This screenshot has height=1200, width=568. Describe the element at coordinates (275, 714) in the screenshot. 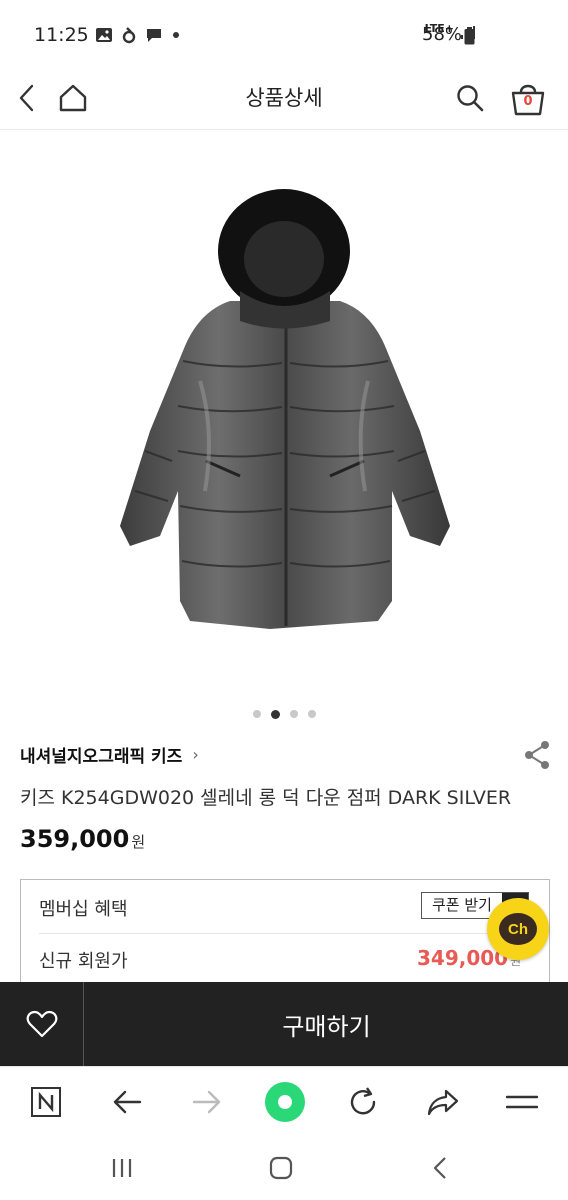

I see `carousel-dot-active` at that location.